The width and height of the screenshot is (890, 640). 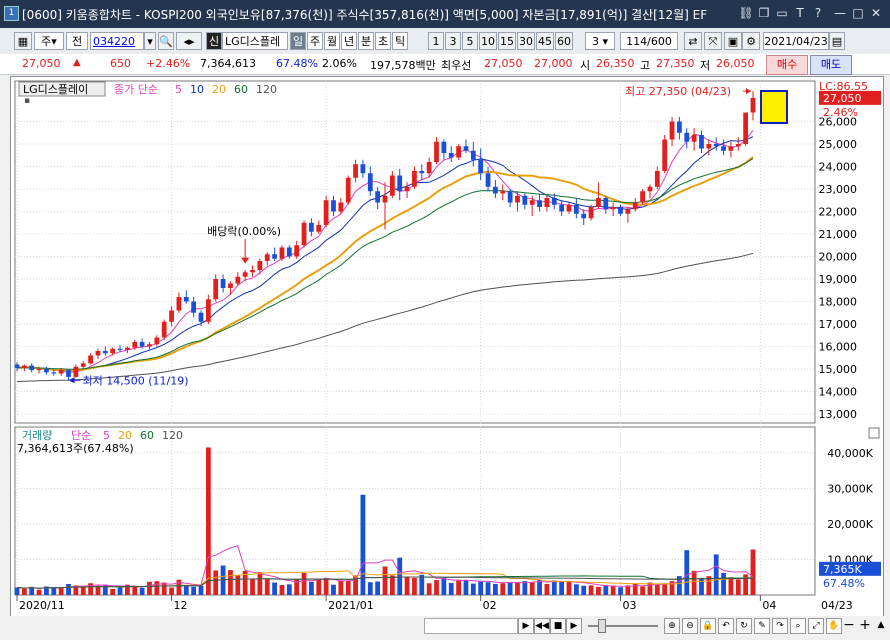 What do you see at coordinates (315, 41) in the screenshot?
I see `period-tab-1: 주` at bounding box center [315, 41].